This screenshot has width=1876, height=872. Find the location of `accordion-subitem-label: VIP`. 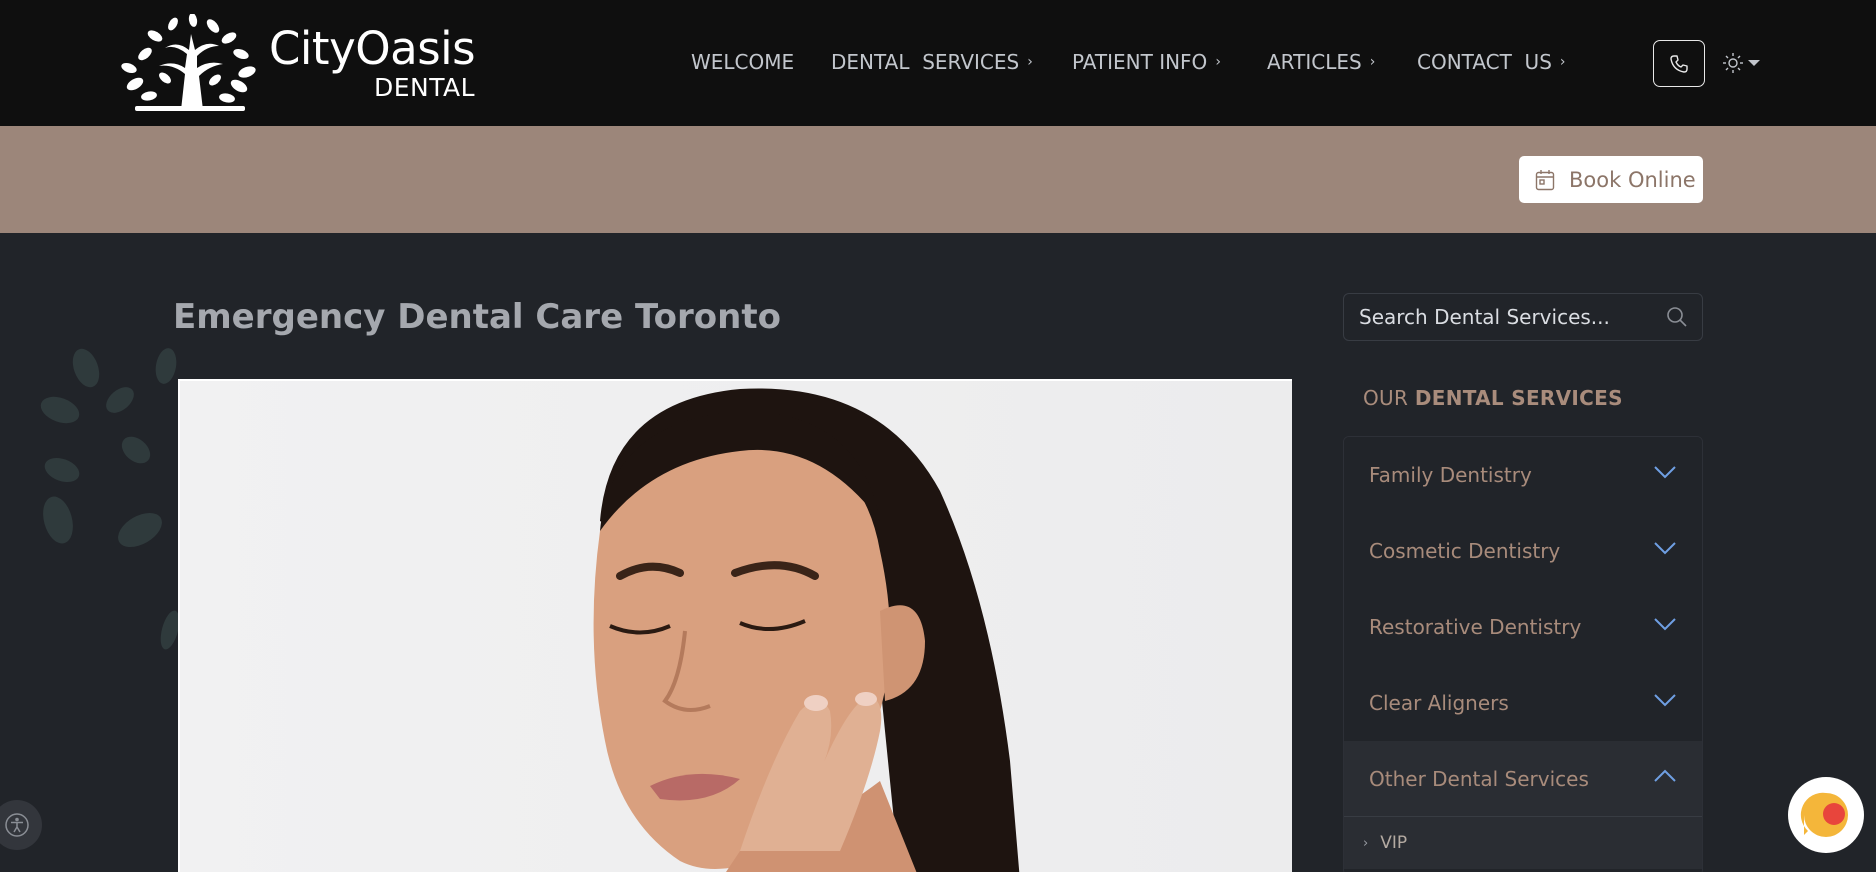

accordion-subitem-label: VIP is located at coordinates (1394, 843).